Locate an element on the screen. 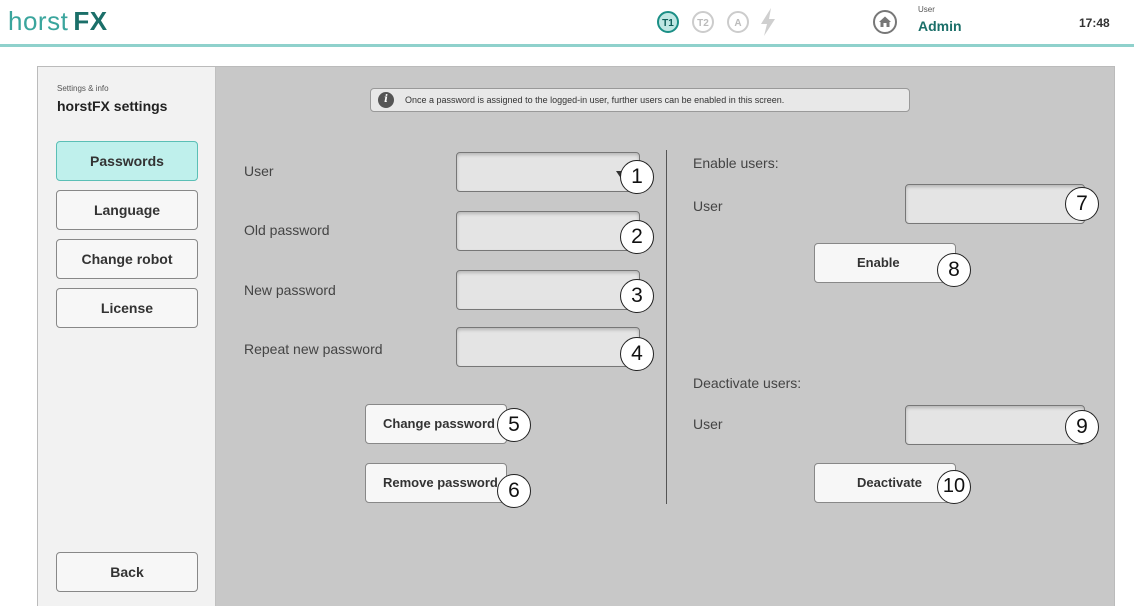 Image resolution: width=1134 pixels, height=606 pixels. callout-8: 8 is located at coordinates (954, 270).